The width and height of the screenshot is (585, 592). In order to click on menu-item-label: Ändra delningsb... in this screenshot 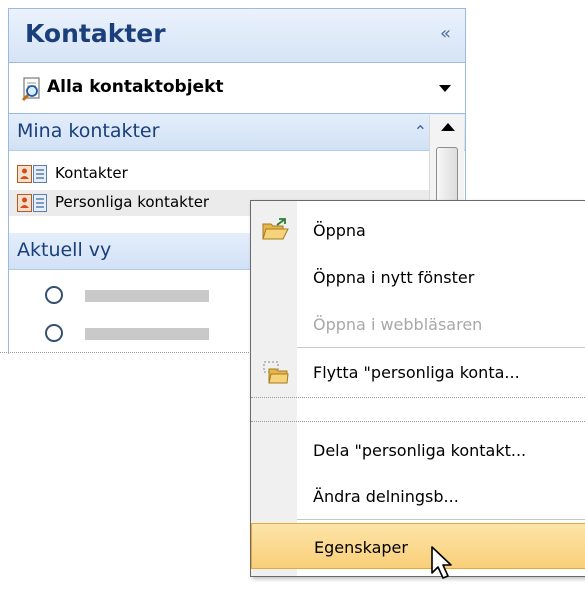, I will do `click(386, 496)`.